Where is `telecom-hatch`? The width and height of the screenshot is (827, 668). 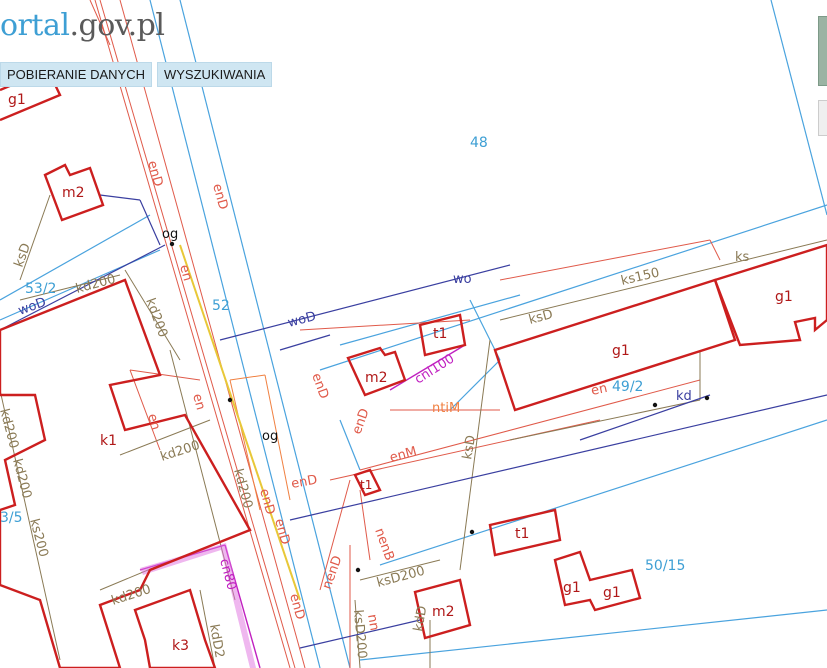
telecom-hatch is located at coordinates (198, 605).